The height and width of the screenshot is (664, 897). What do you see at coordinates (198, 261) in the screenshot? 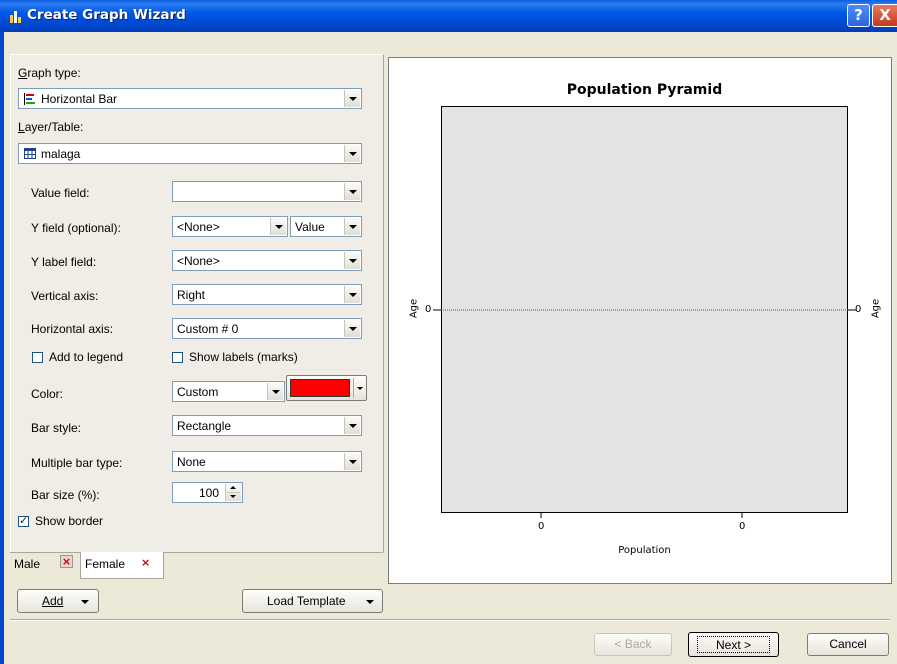
I see `y-label-field-value: <None>` at bounding box center [198, 261].